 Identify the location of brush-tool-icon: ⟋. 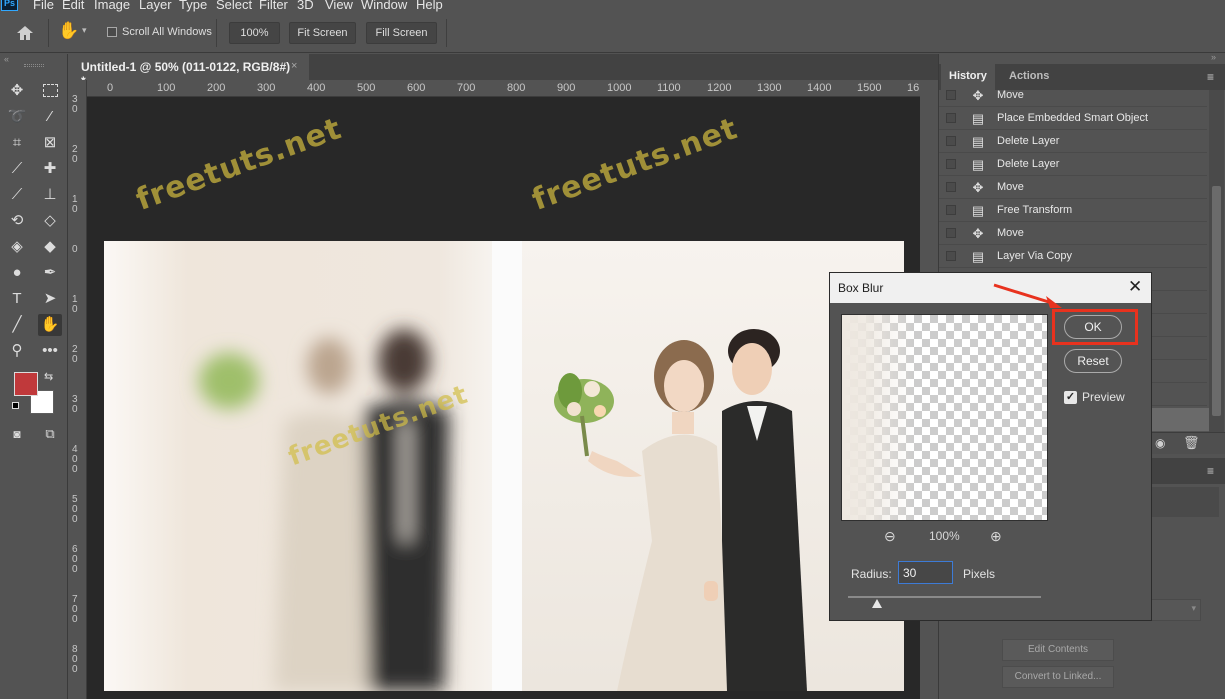
(17, 195).